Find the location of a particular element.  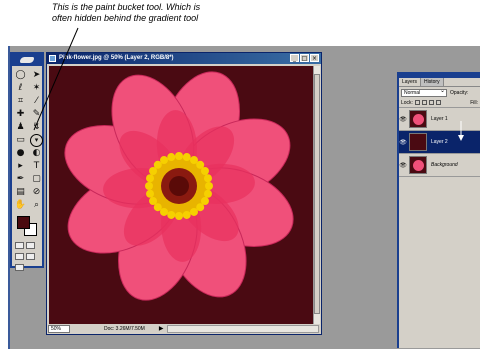

blur-icon: ● is located at coordinates (20, 153).